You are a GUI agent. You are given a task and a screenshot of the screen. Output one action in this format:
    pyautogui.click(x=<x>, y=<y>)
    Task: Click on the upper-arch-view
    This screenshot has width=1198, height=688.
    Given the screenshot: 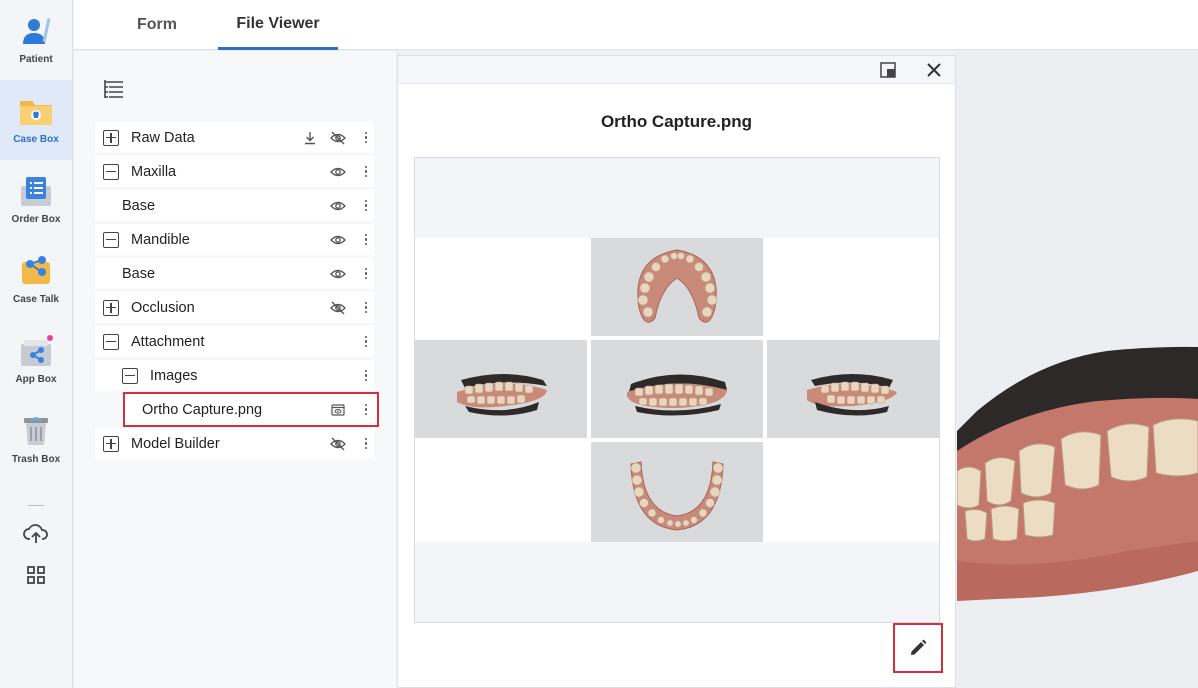 What is the action you would take?
    pyautogui.click(x=677, y=287)
    